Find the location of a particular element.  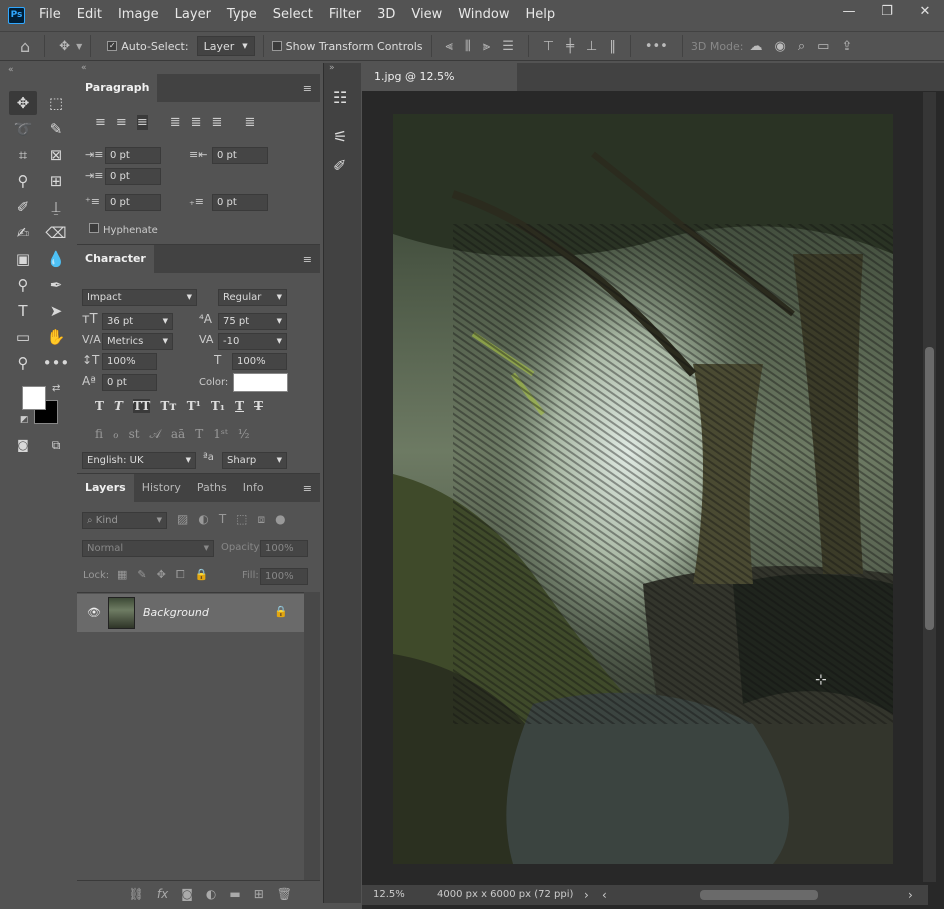

screen-mode-icon: ⧉ is located at coordinates (56, 445).